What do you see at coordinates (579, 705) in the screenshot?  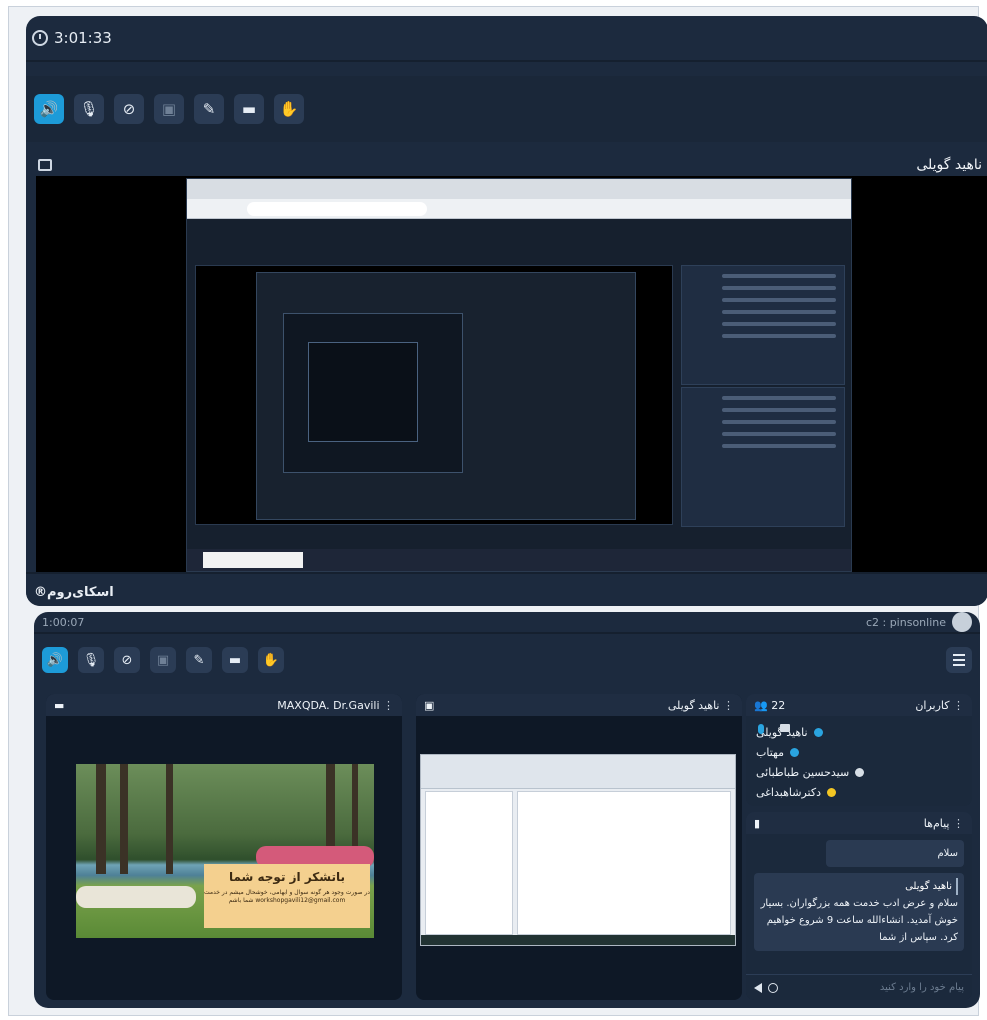 I see `screen-share-panel-header: ▣ ناهید گویلی ⋮` at bounding box center [579, 705].